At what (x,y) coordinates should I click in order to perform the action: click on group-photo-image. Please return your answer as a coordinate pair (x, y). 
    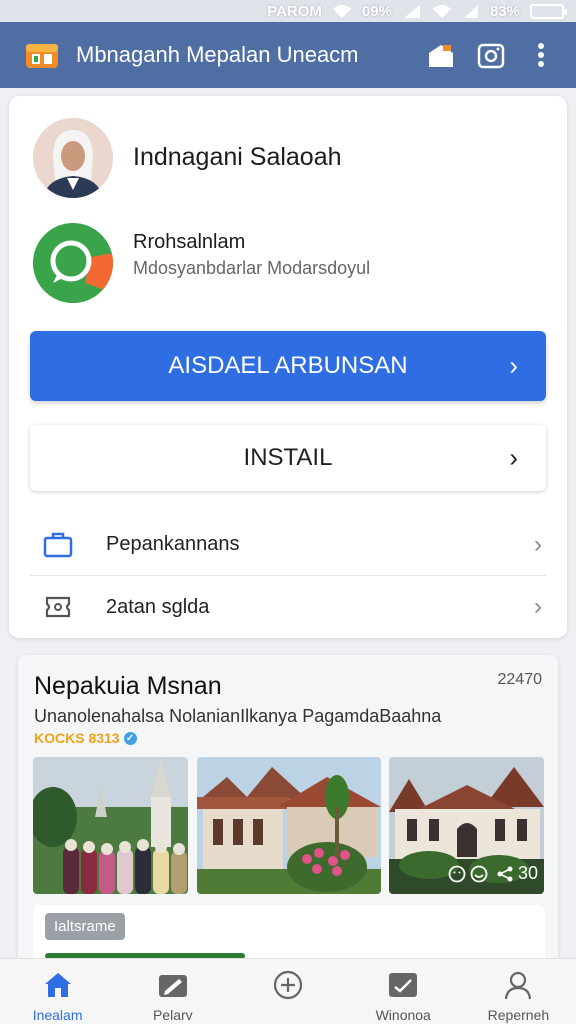
    Looking at the image, I should click on (110, 825).